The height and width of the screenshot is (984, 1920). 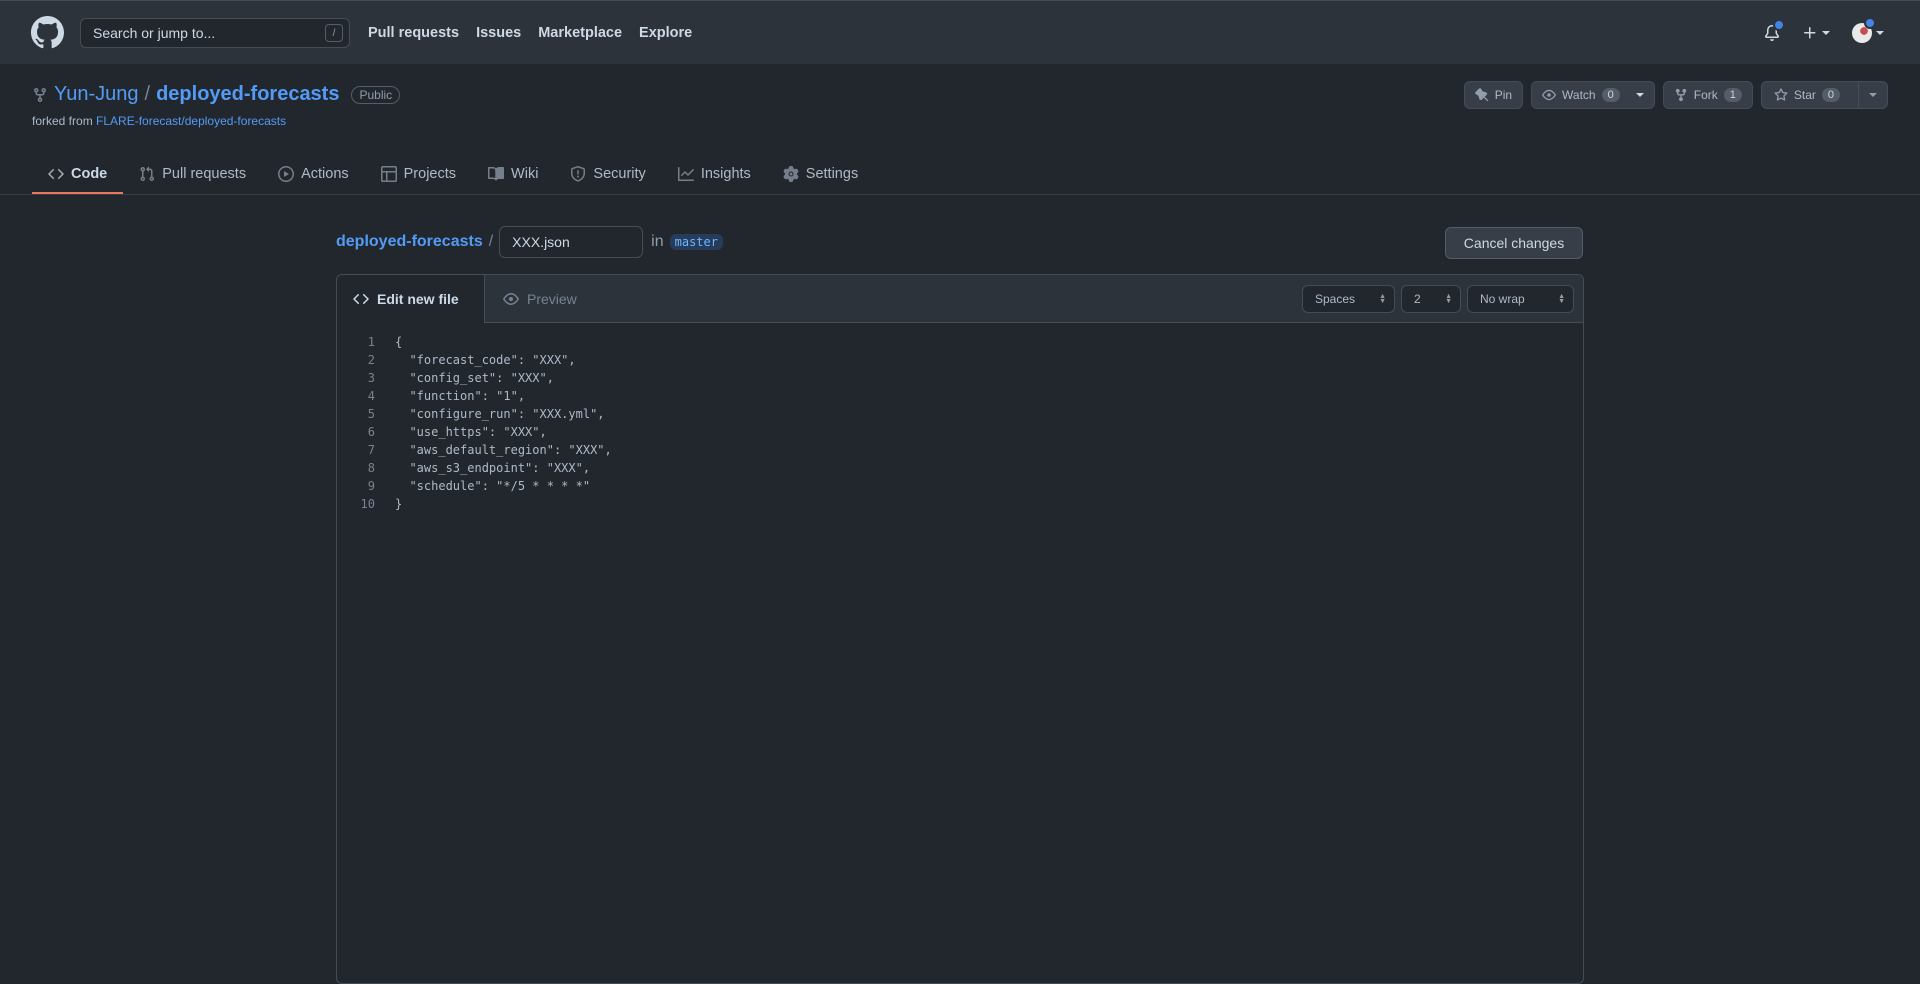 I want to click on tab-code: Code, so click(x=78, y=175).